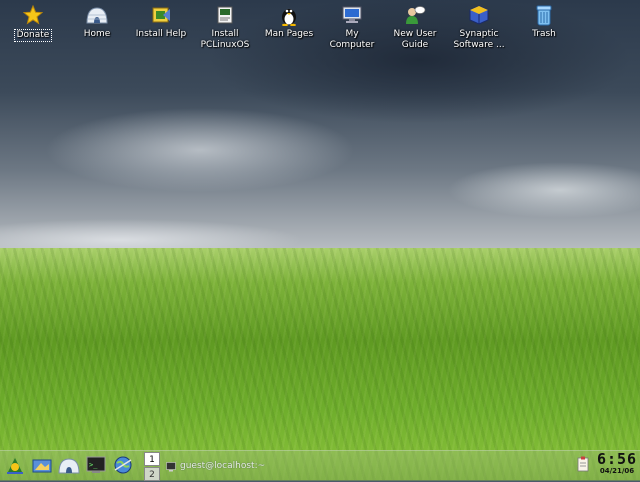 This screenshot has width=640, height=482. I want to click on network-launcher-button, so click(123, 467).